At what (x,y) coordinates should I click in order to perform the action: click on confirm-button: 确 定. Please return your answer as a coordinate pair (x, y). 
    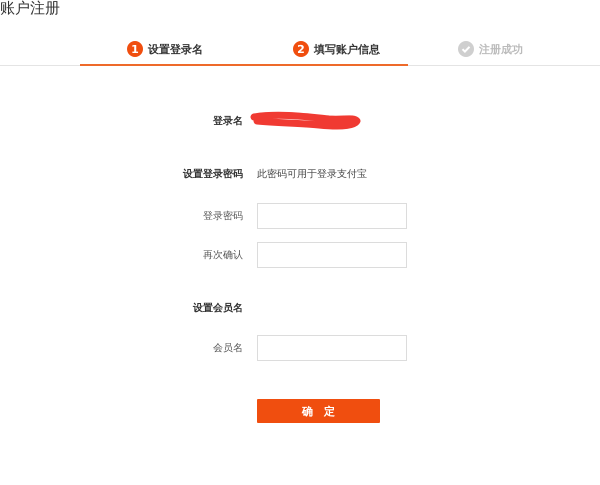
    Looking at the image, I should click on (318, 411).